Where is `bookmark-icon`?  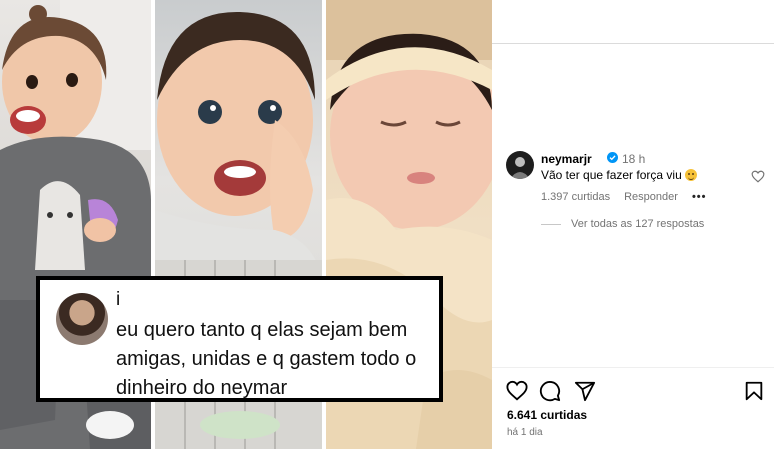 bookmark-icon is located at coordinates (754, 391).